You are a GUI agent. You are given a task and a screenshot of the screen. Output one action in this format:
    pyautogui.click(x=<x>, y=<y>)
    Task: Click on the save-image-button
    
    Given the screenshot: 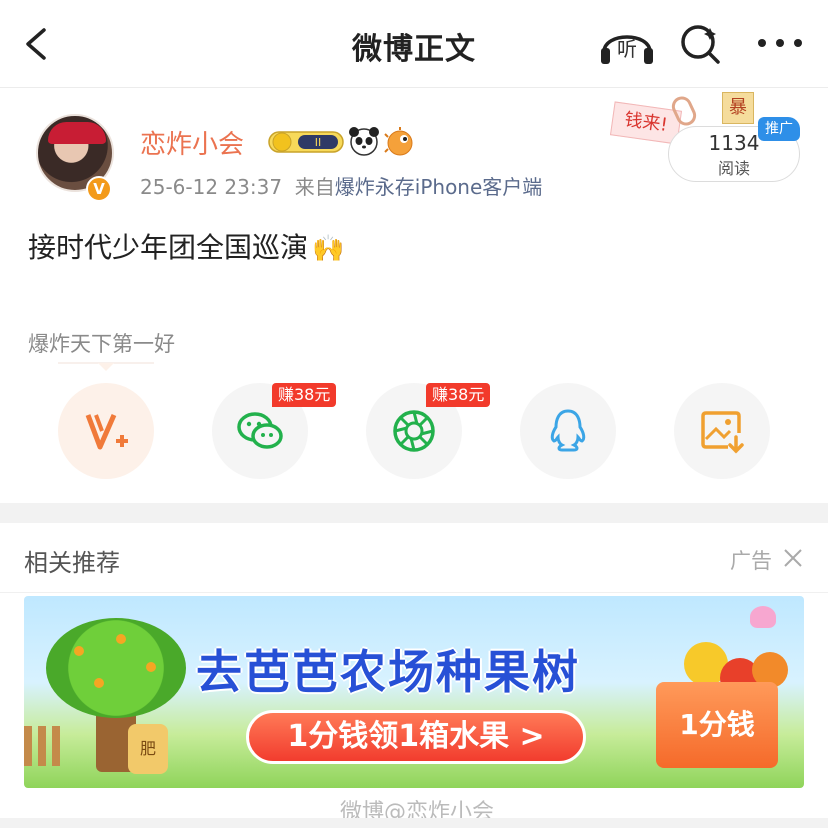 What is the action you would take?
    pyautogui.click(x=722, y=431)
    